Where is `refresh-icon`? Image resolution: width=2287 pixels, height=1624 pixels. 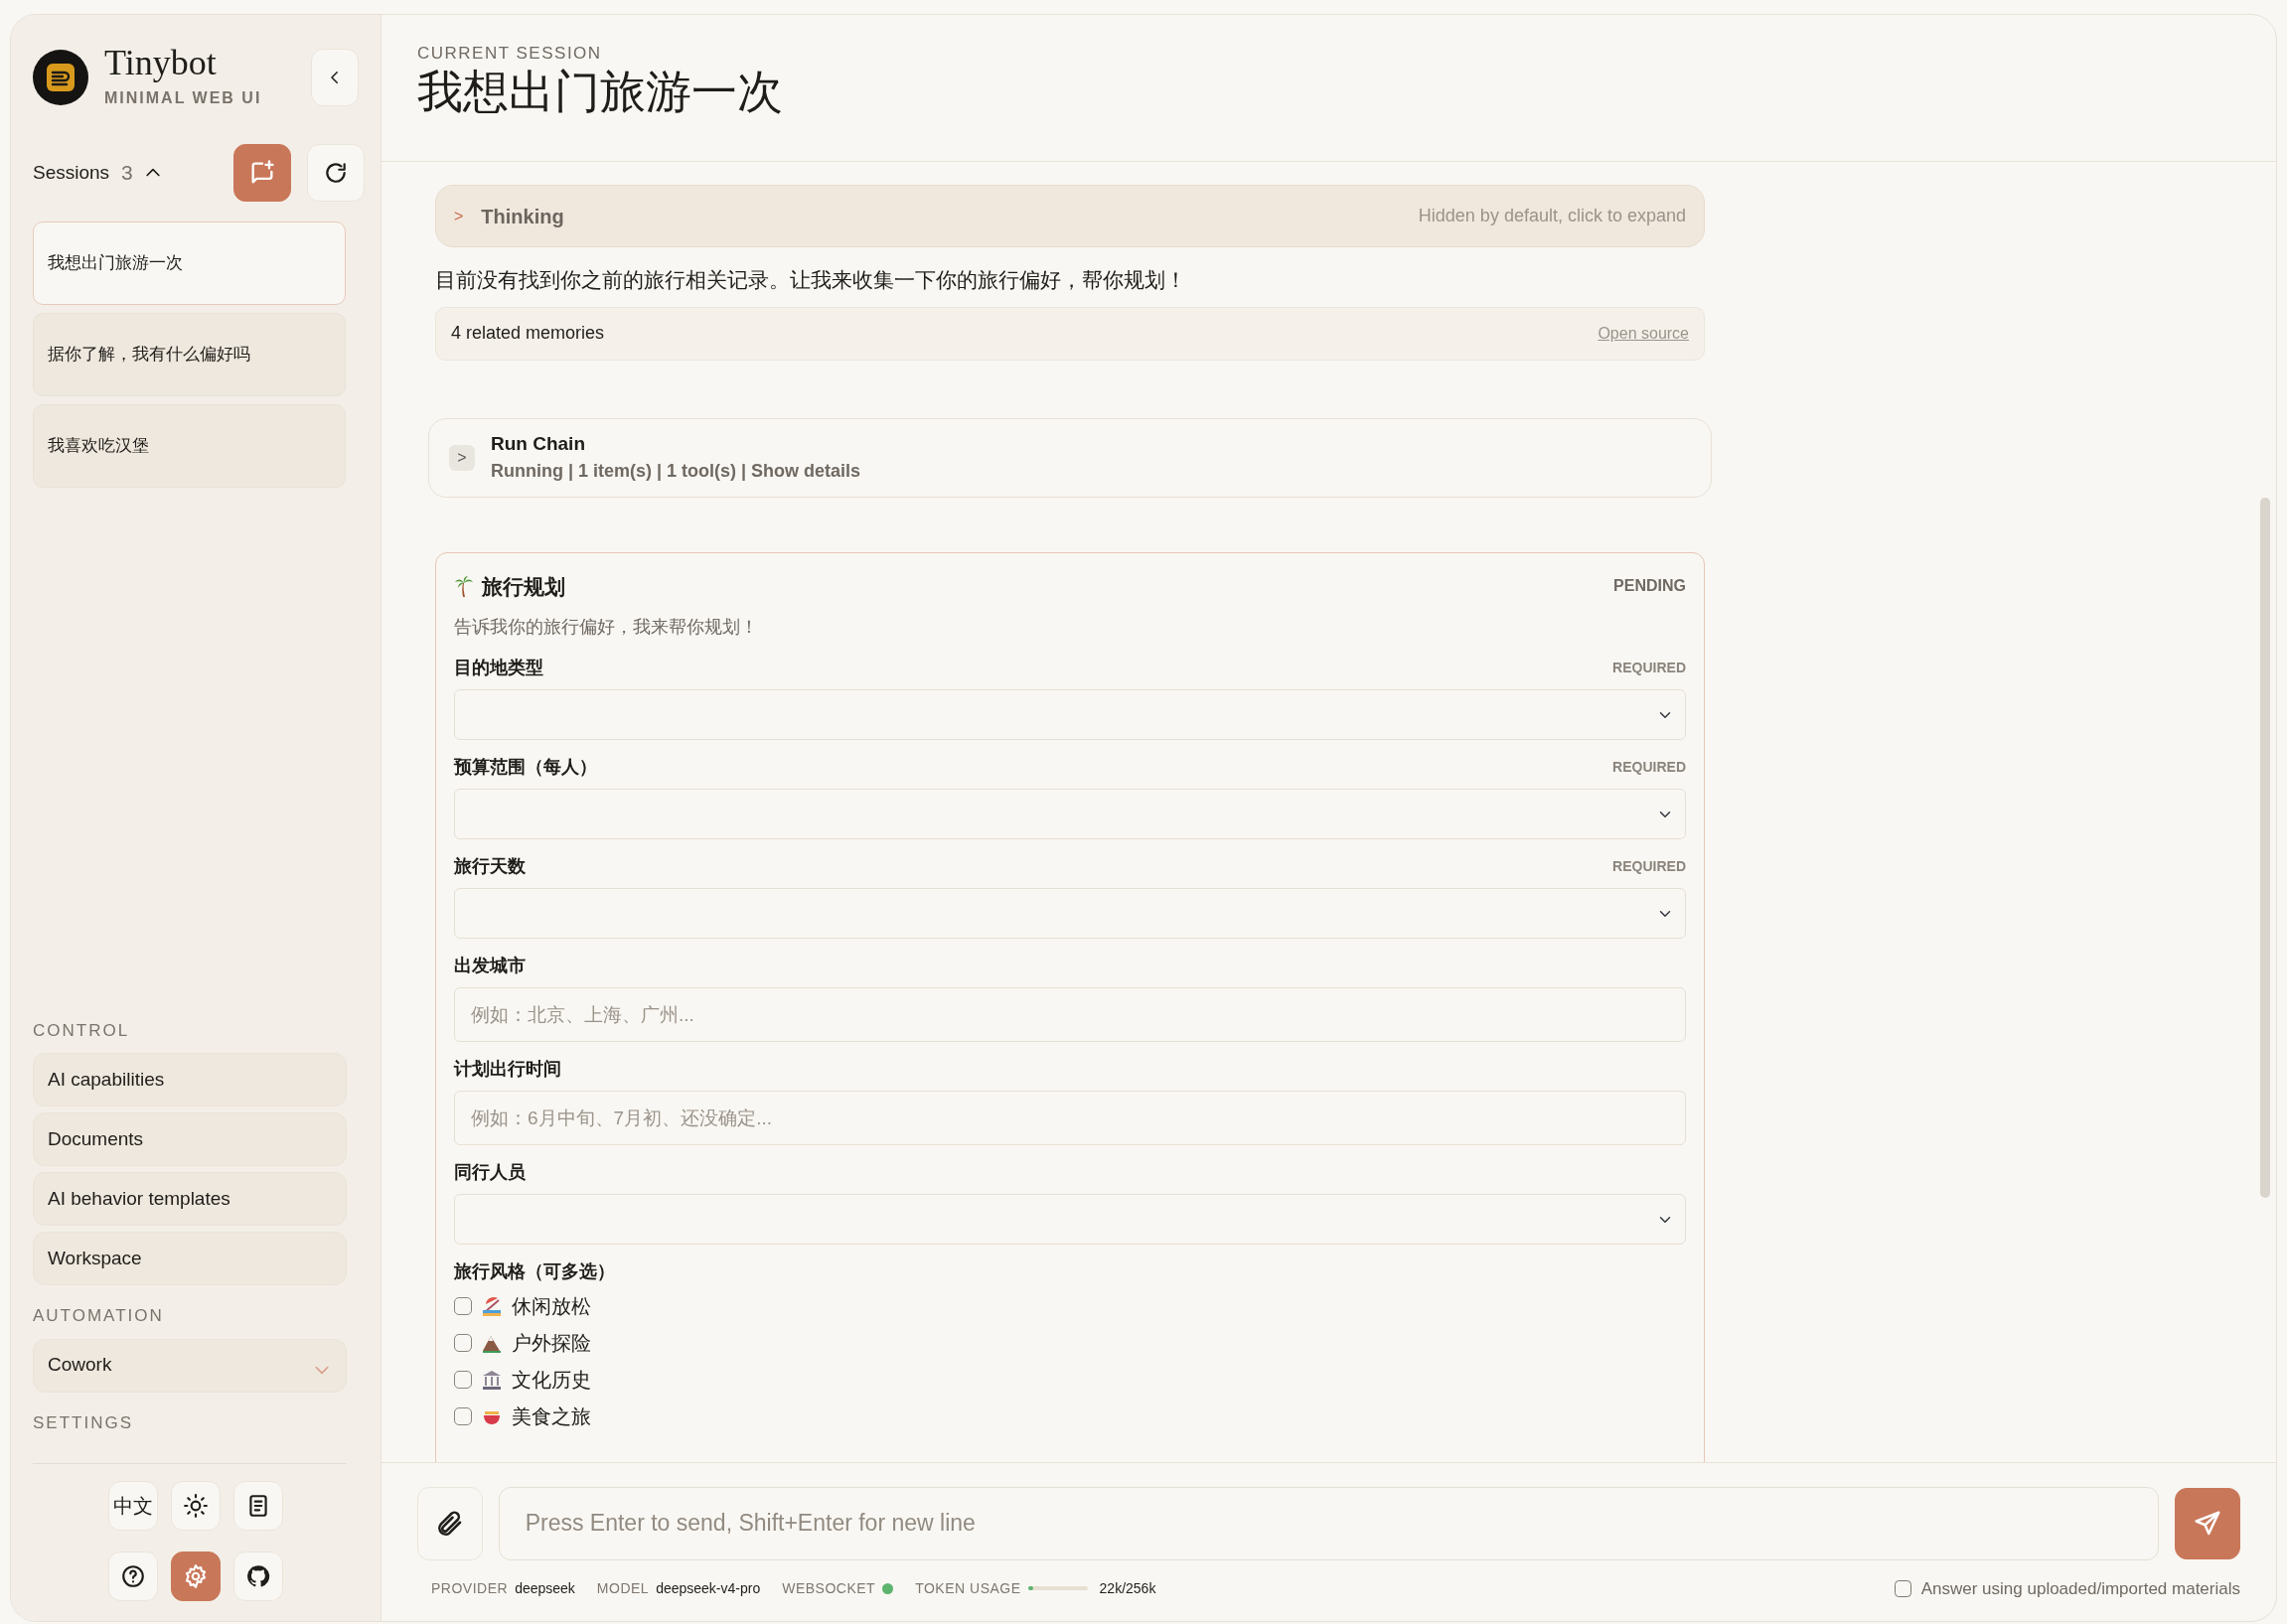
refresh-icon is located at coordinates (336, 173).